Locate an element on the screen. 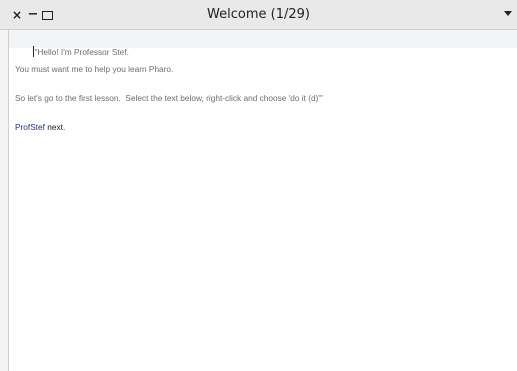 The height and width of the screenshot is (371, 517). minimize-button: − is located at coordinates (33, 15).